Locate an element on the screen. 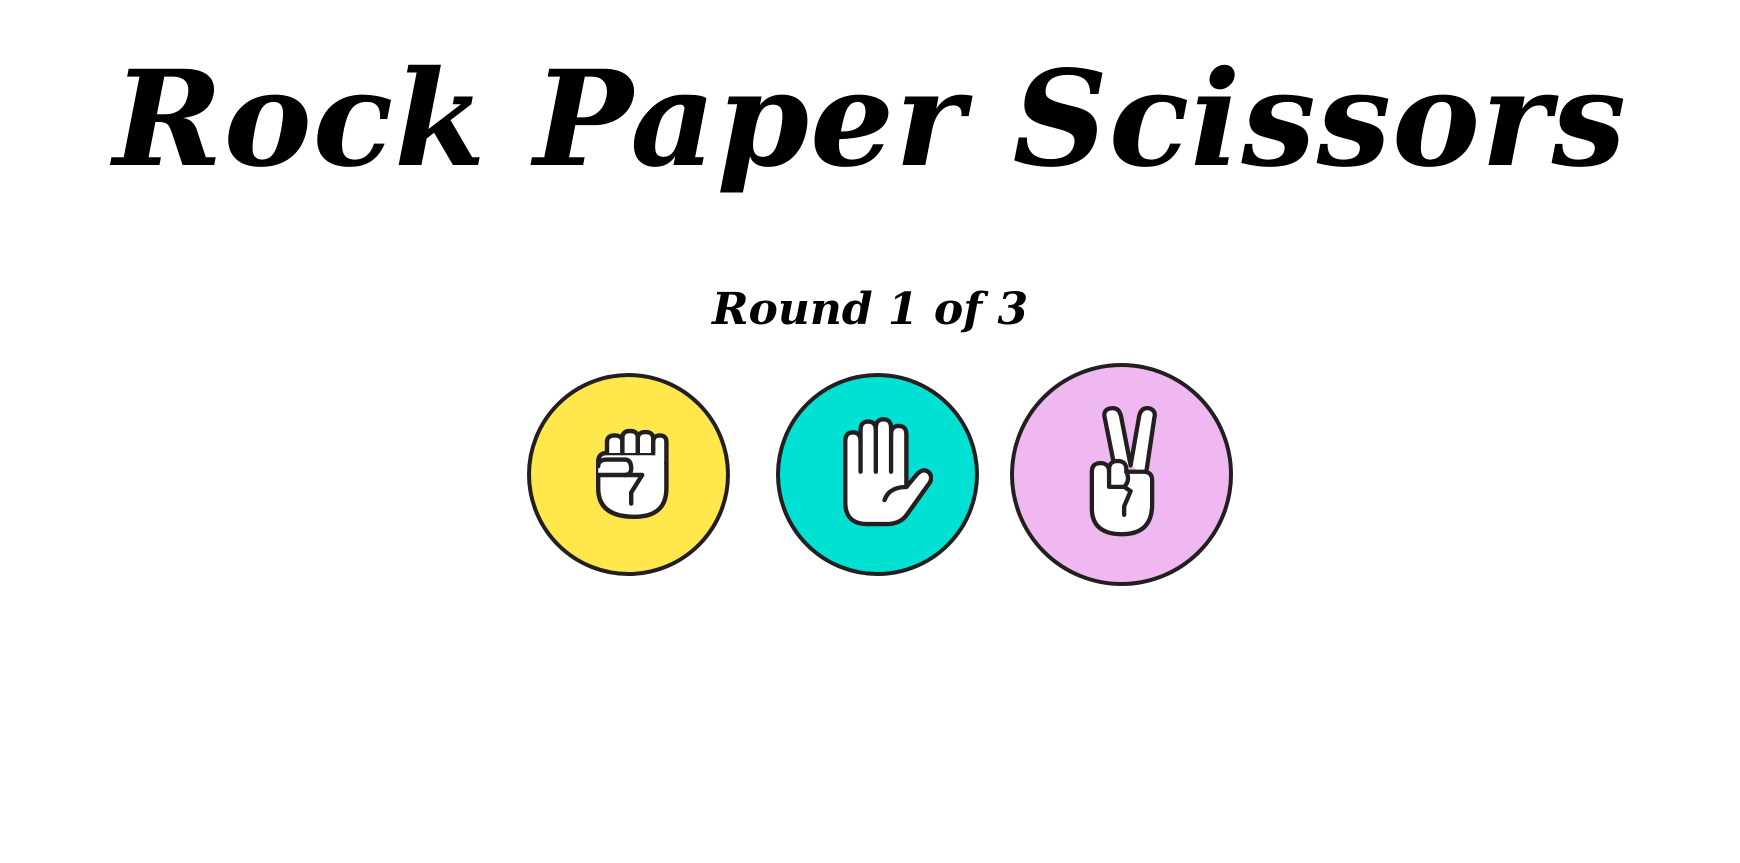  fist-icon is located at coordinates (632, 473).